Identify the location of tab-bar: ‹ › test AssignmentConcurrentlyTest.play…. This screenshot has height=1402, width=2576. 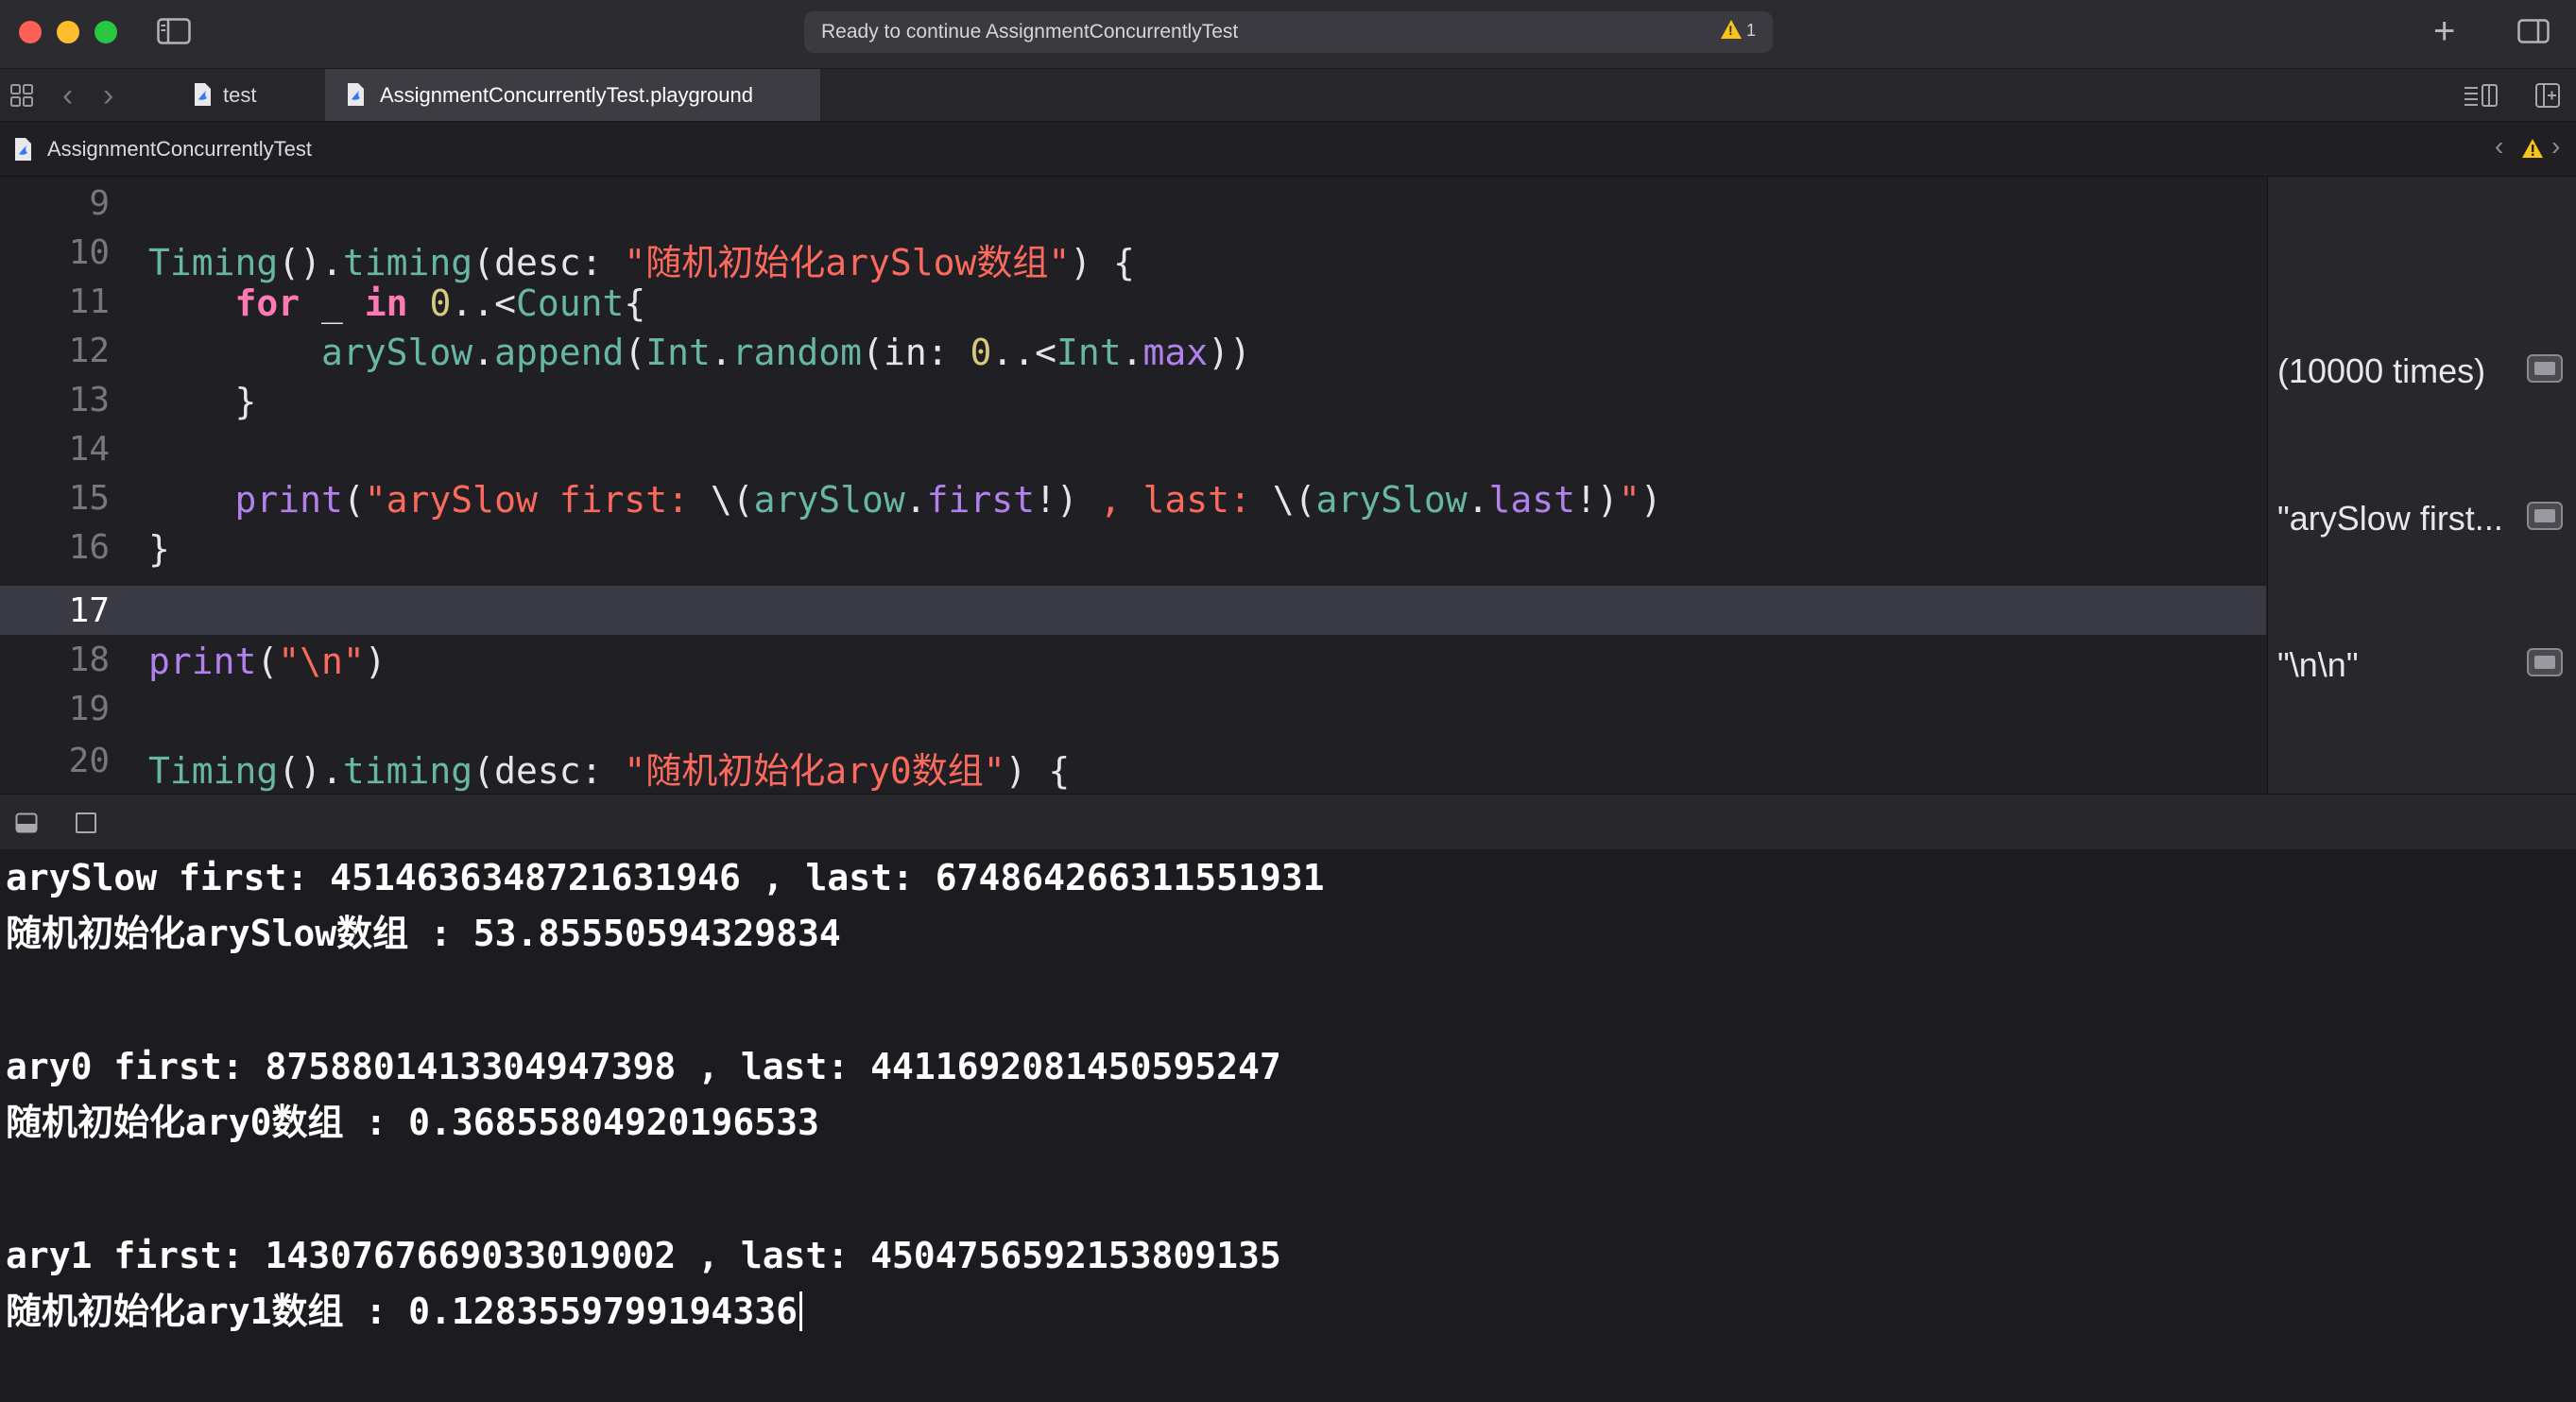
(1288, 95).